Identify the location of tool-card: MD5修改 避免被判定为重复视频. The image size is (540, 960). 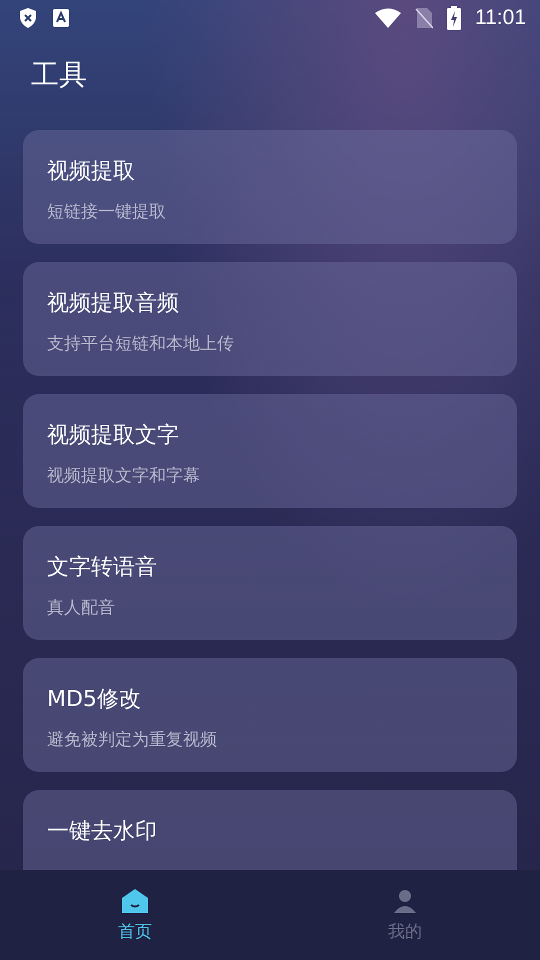
(270, 715).